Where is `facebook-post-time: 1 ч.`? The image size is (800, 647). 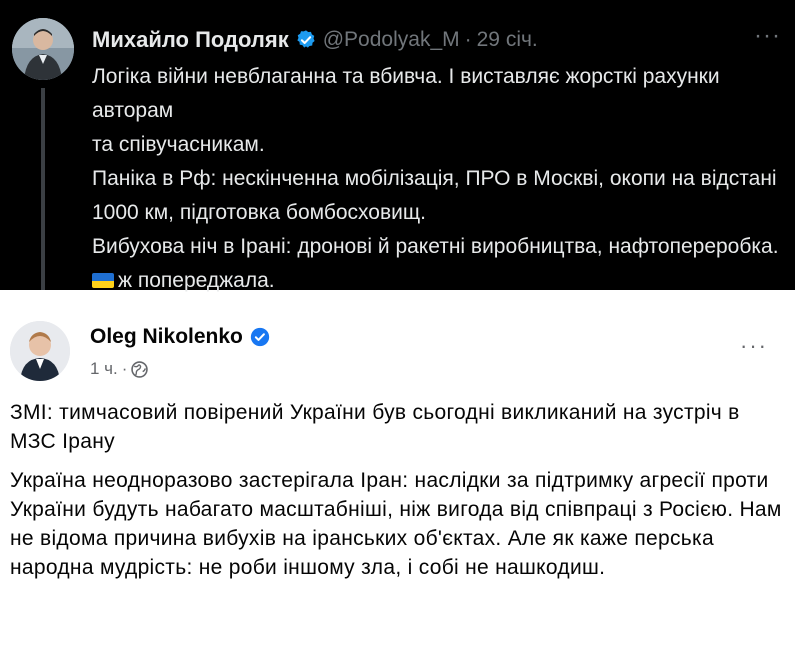 facebook-post-time: 1 ч. is located at coordinates (104, 369).